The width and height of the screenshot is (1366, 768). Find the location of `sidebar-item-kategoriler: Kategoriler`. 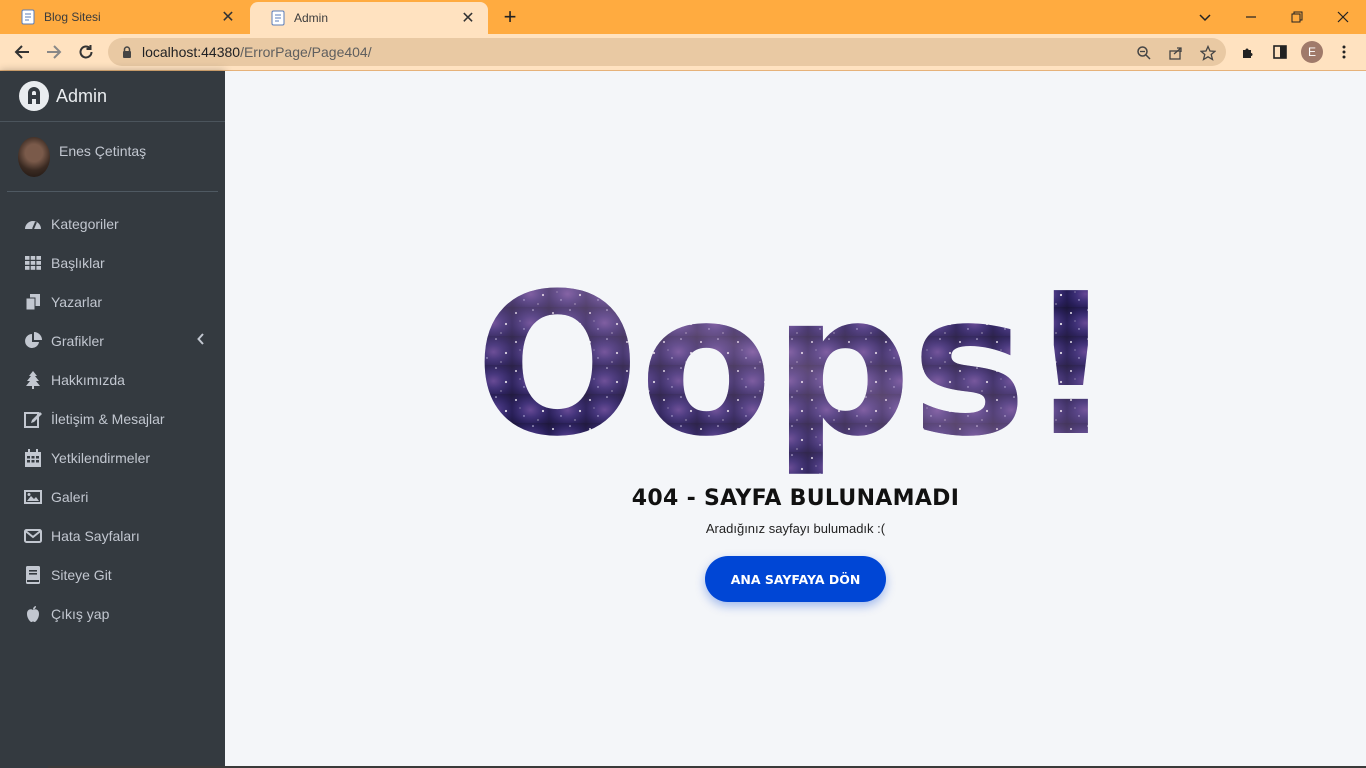

sidebar-item-kategoriler: Kategoriler is located at coordinates (112, 223).